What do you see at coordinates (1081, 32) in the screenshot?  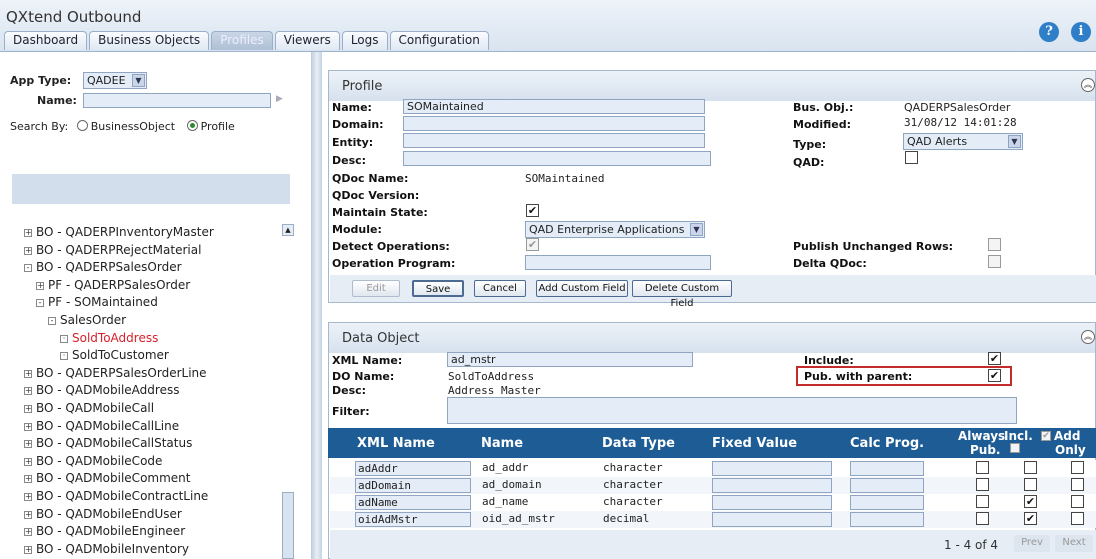 I see `info-icon: i` at bounding box center [1081, 32].